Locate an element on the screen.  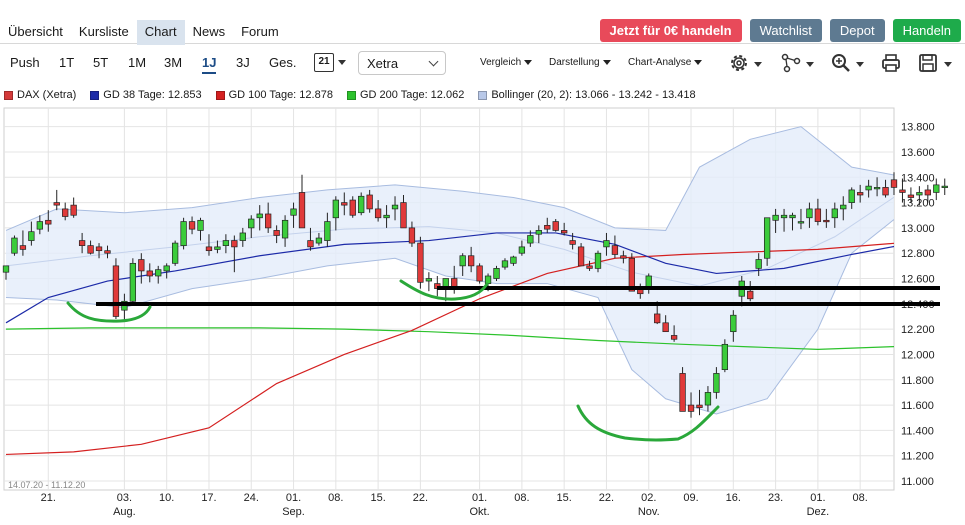
y-tick-label: 11.400 is located at coordinates (917, 431).